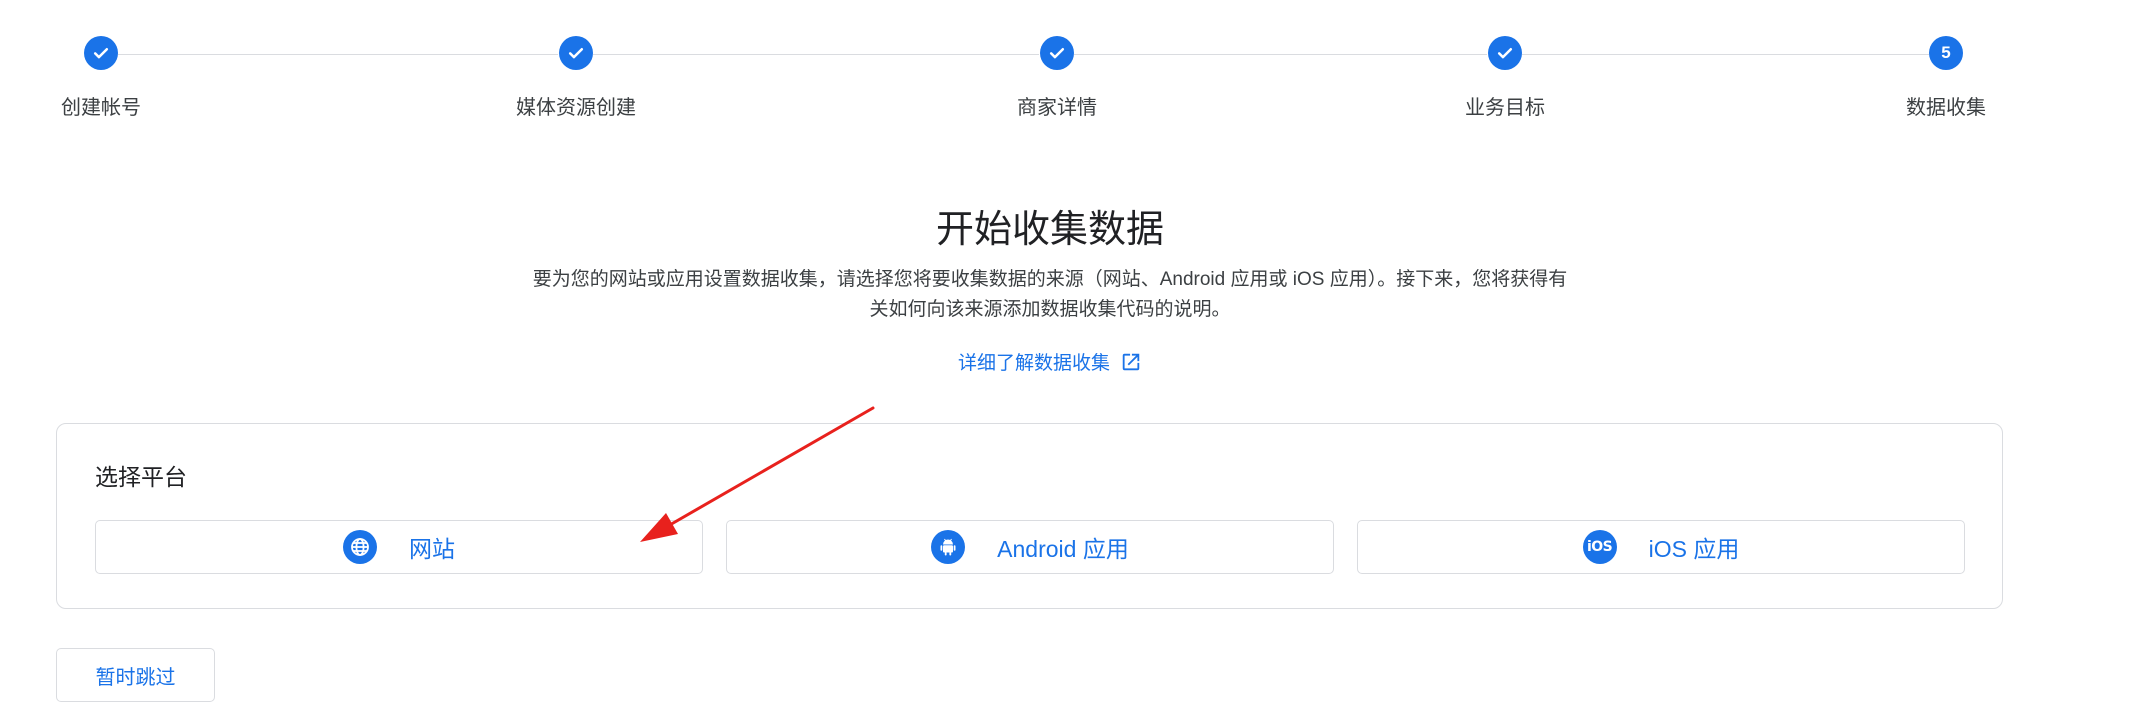  I want to click on ios-icon: iOS, so click(1599, 547).